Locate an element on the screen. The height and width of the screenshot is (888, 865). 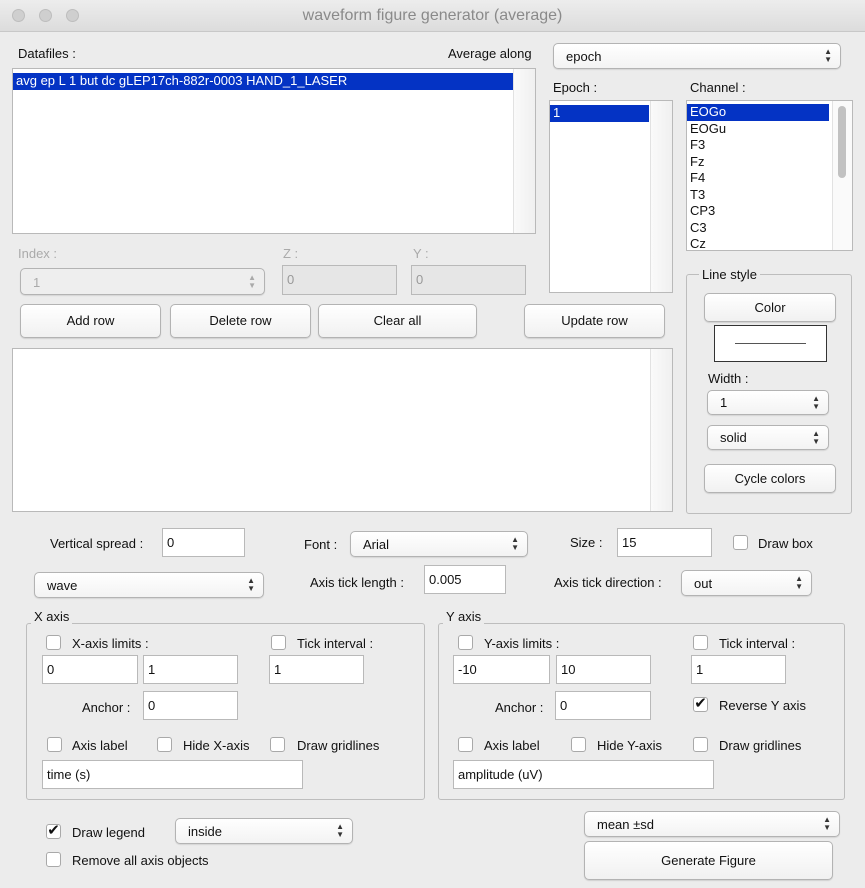
minimize-window-button is located at coordinates (45, 15).